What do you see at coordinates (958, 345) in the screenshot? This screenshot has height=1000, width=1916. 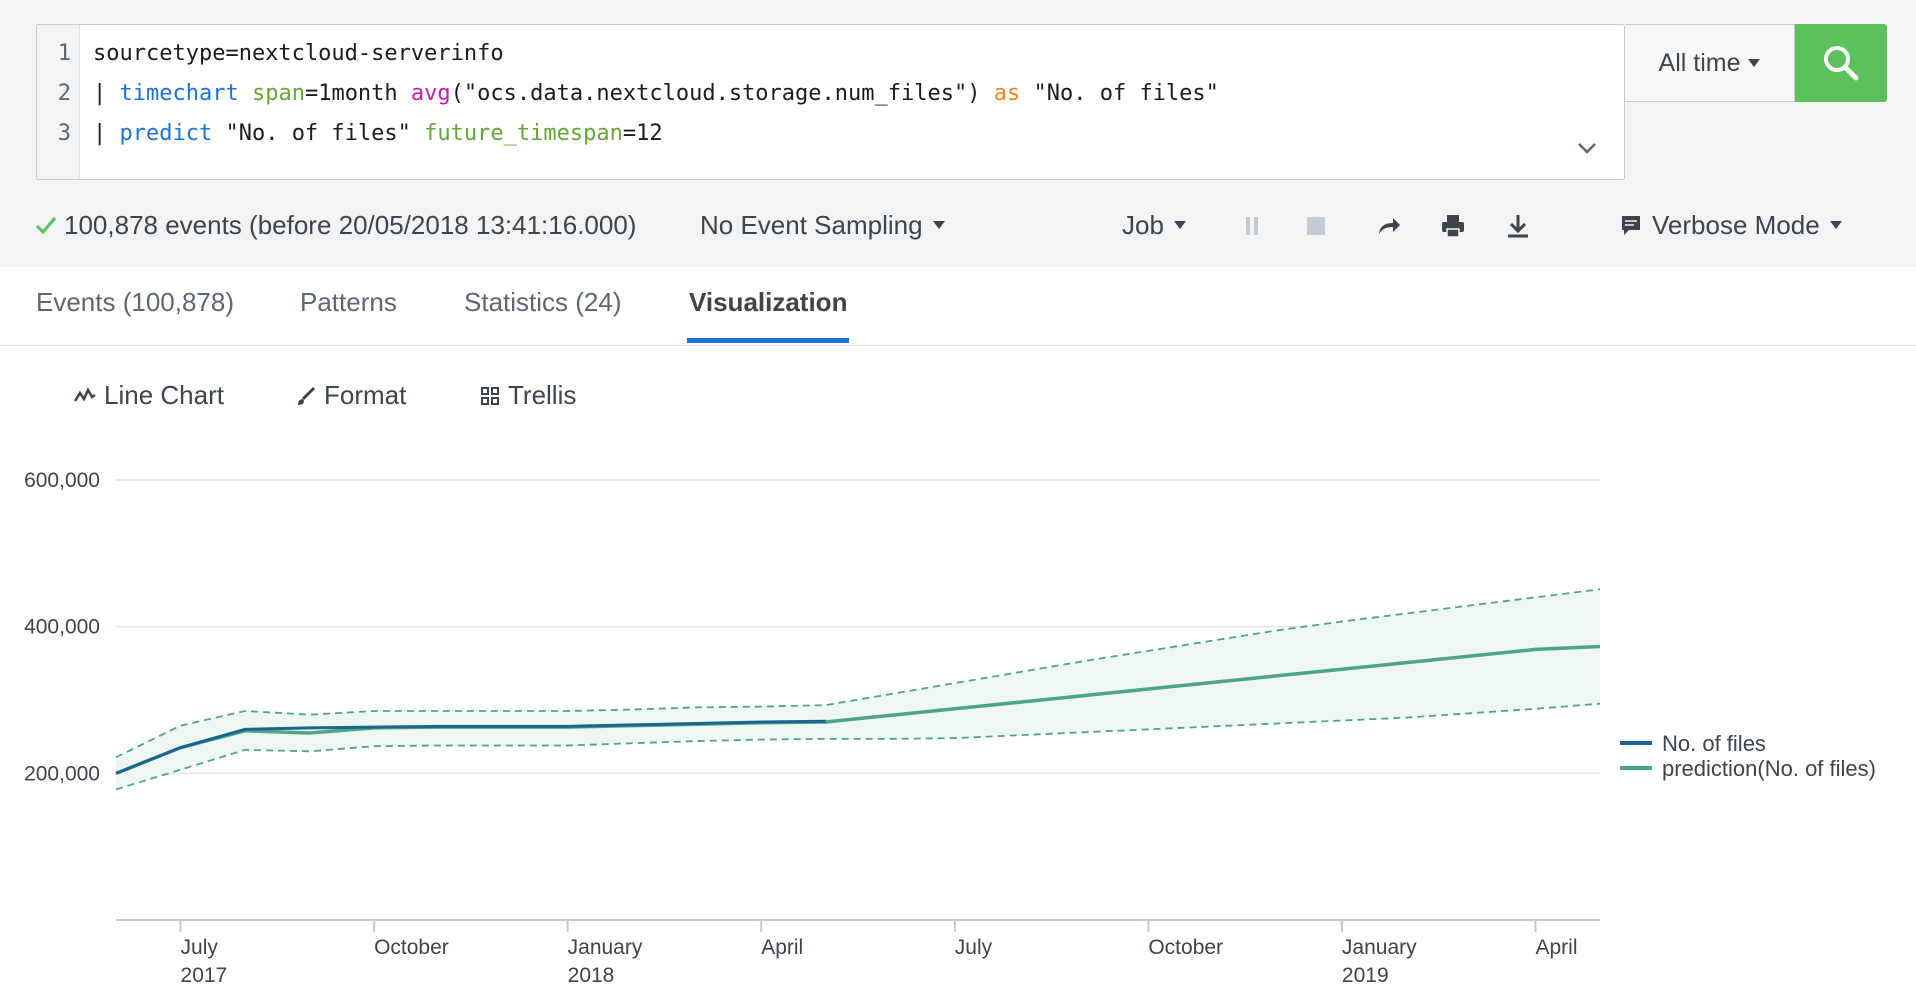 I see `tabs-divider` at bounding box center [958, 345].